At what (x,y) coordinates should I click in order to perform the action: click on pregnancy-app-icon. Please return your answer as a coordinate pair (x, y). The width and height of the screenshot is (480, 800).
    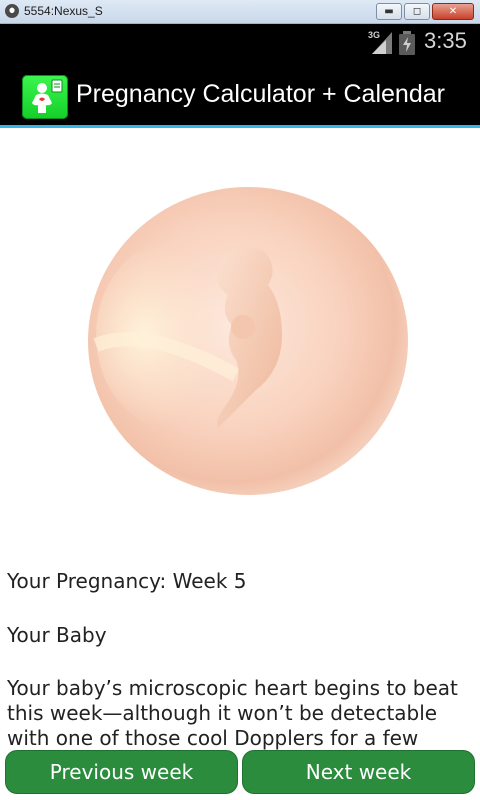
    Looking at the image, I should click on (45, 97).